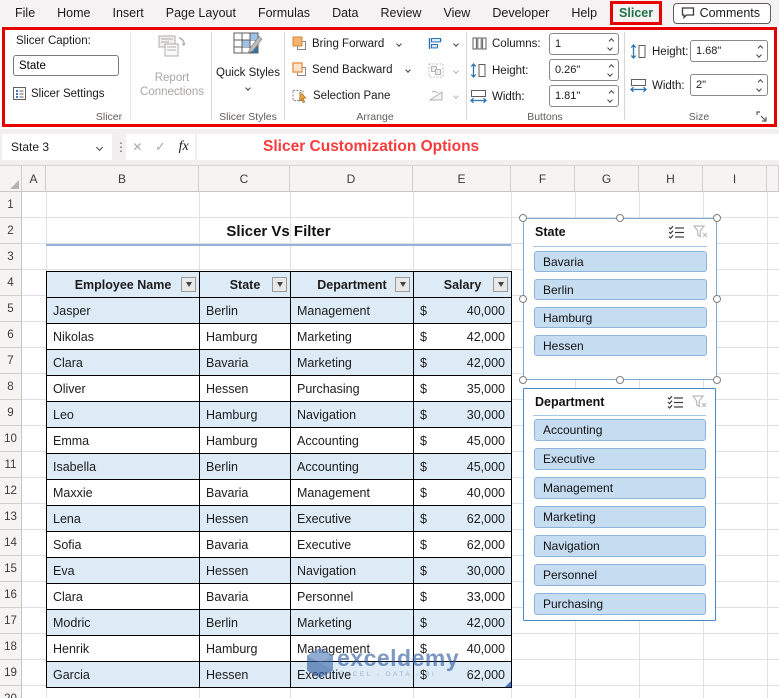 The width and height of the screenshot is (779, 698). What do you see at coordinates (244, 178) in the screenshot?
I see `column-header-c: C` at bounding box center [244, 178].